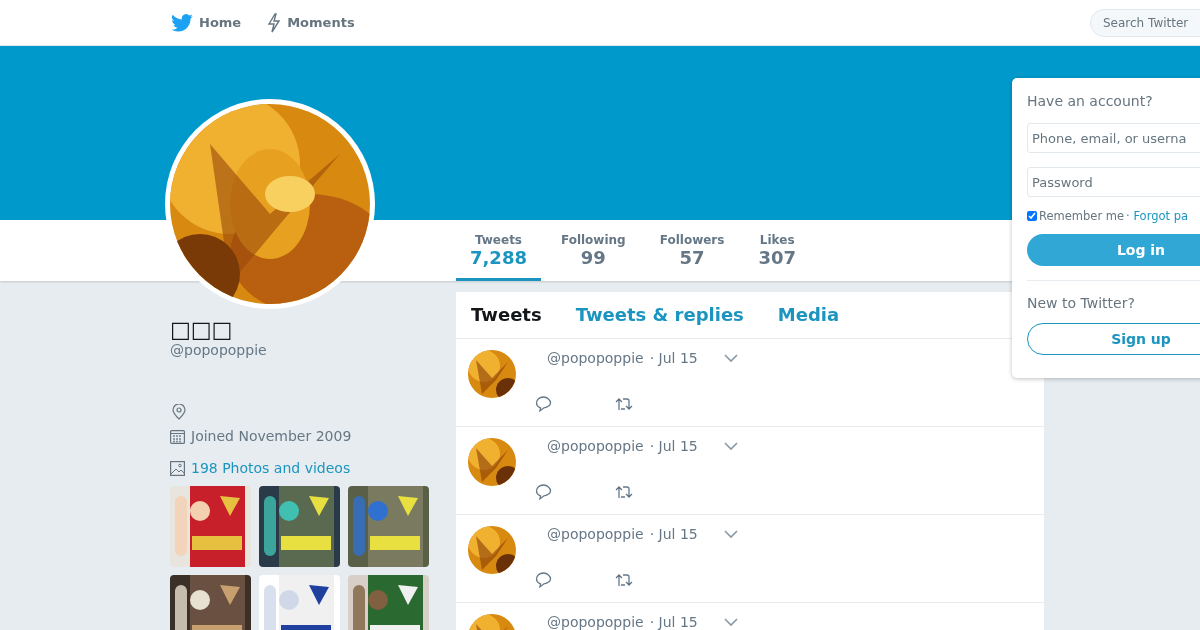 The height and width of the screenshot is (630, 1200). I want to click on photos-link: 198 Photos and videos, so click(271, 468).